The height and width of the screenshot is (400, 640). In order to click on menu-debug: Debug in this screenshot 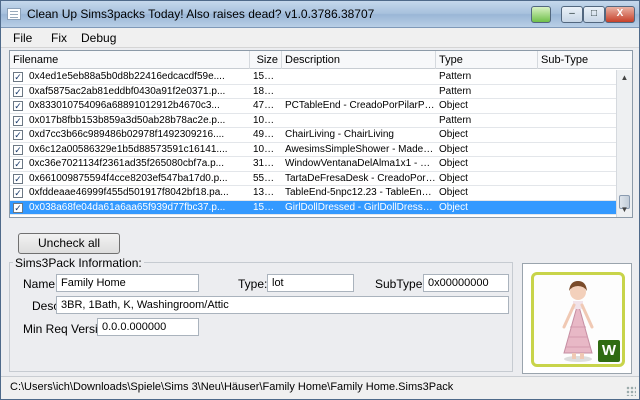, I will do `click(98, 38)`.